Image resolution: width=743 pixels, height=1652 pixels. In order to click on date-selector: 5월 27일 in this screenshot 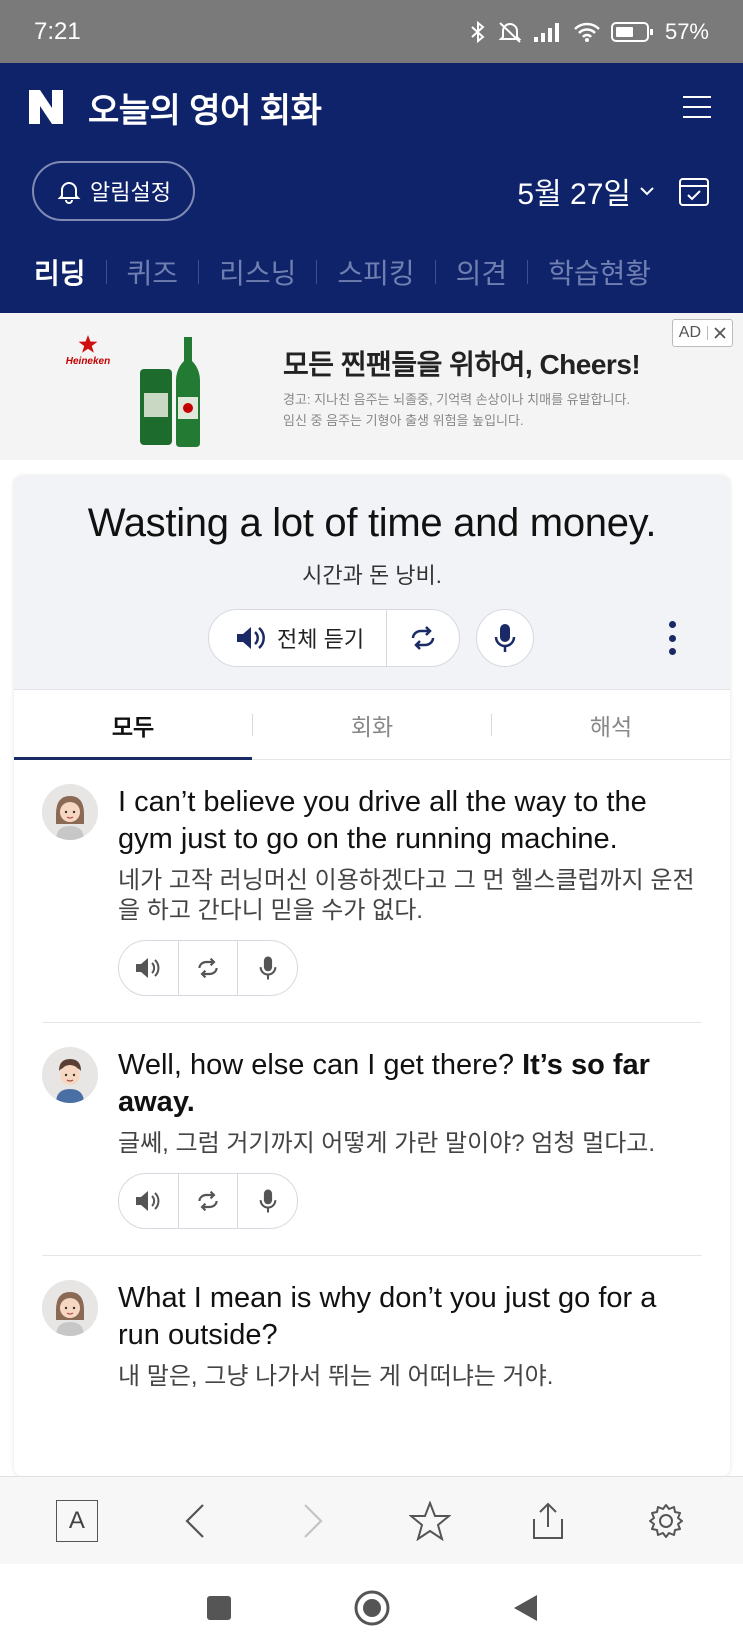, I will do `click(586, 191)`.